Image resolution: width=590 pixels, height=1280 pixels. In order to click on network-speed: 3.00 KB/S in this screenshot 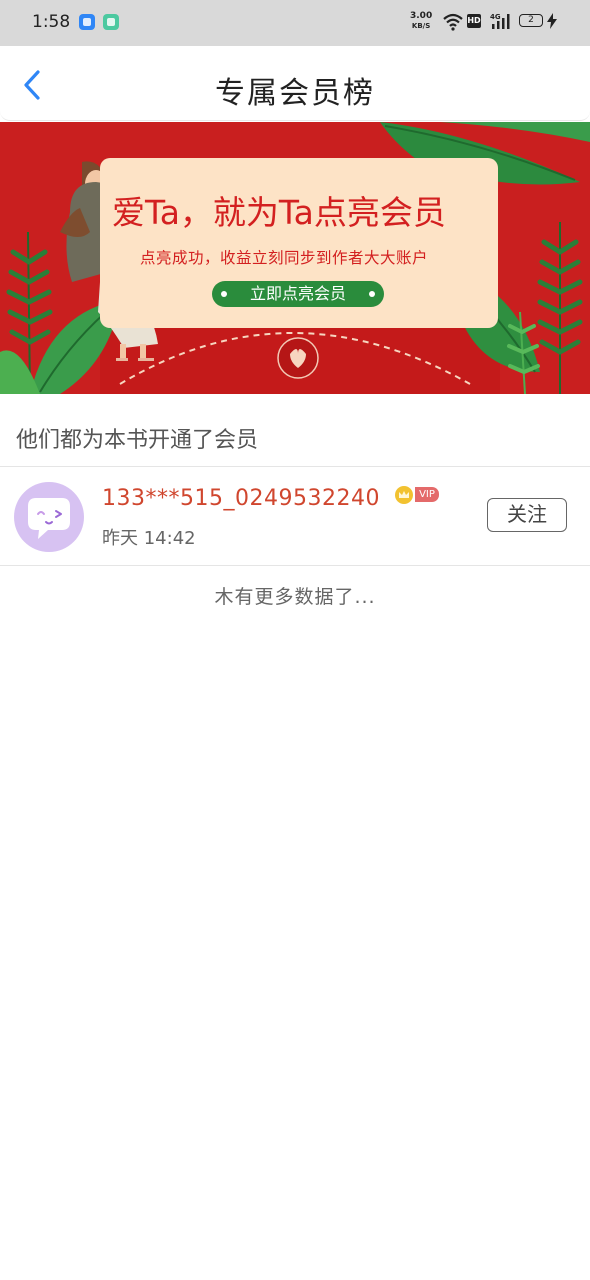, I will do `click(421, 21)`.